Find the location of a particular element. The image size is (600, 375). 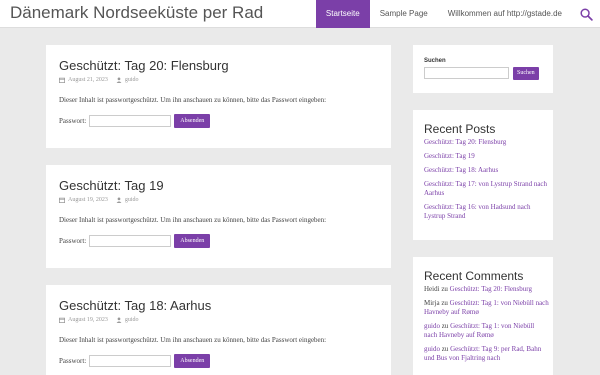

recent-post-link: Geschützt: Tag 18: Aarhus is located at coordinates (486, 170).